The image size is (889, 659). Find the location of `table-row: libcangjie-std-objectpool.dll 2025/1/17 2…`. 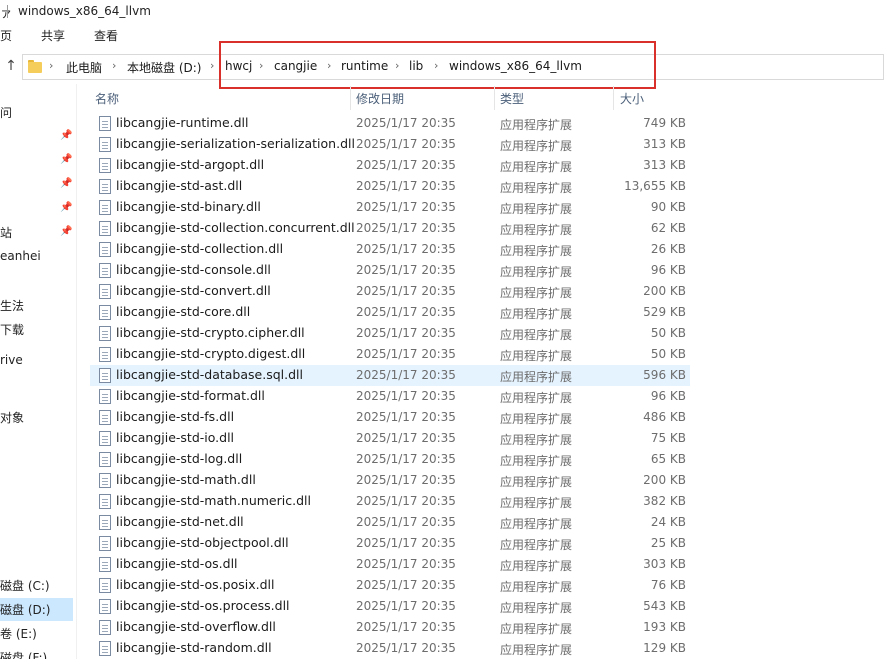

table-row: libcangjie-std-objectpool.dll 2025/1/17 2… is located at coordinates (390, 543).